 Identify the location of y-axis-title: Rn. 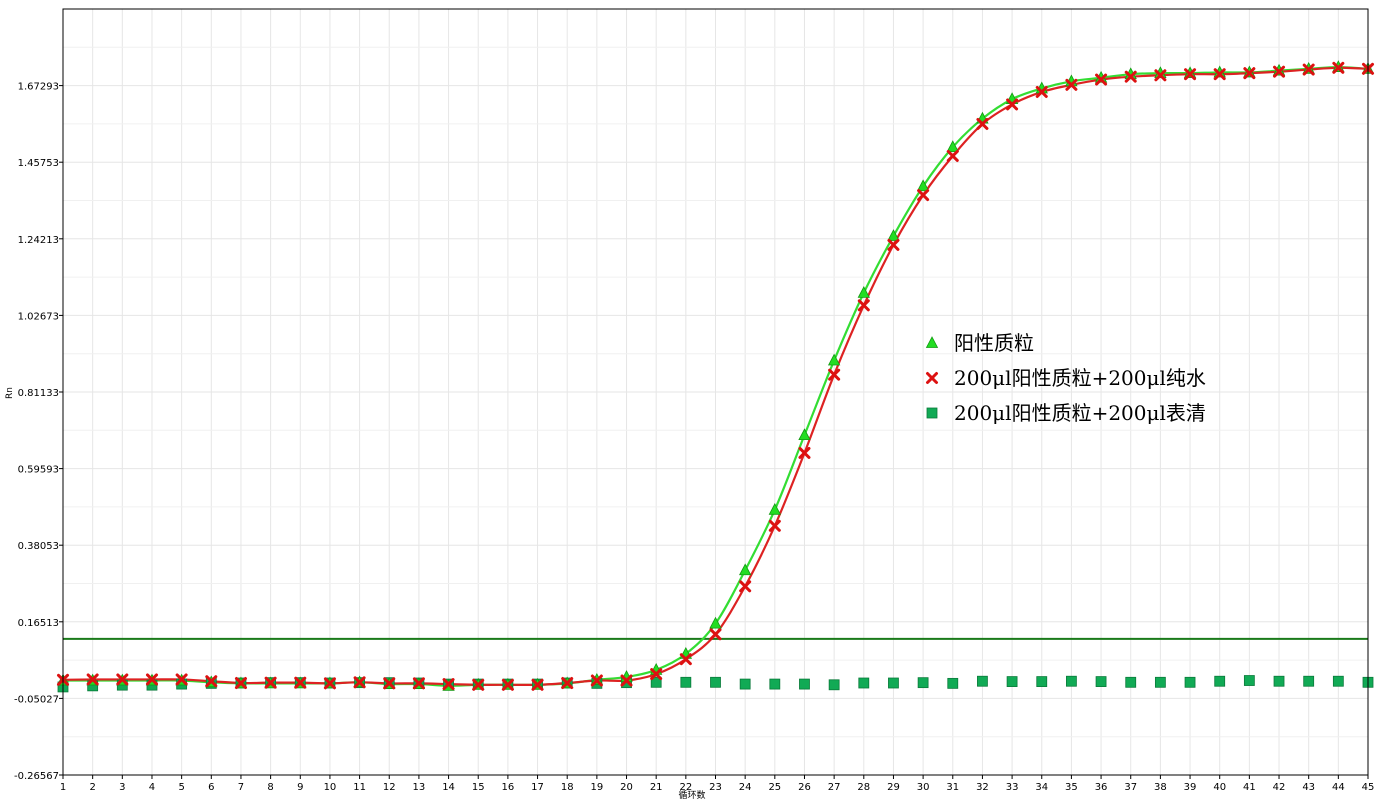
(10, 393).